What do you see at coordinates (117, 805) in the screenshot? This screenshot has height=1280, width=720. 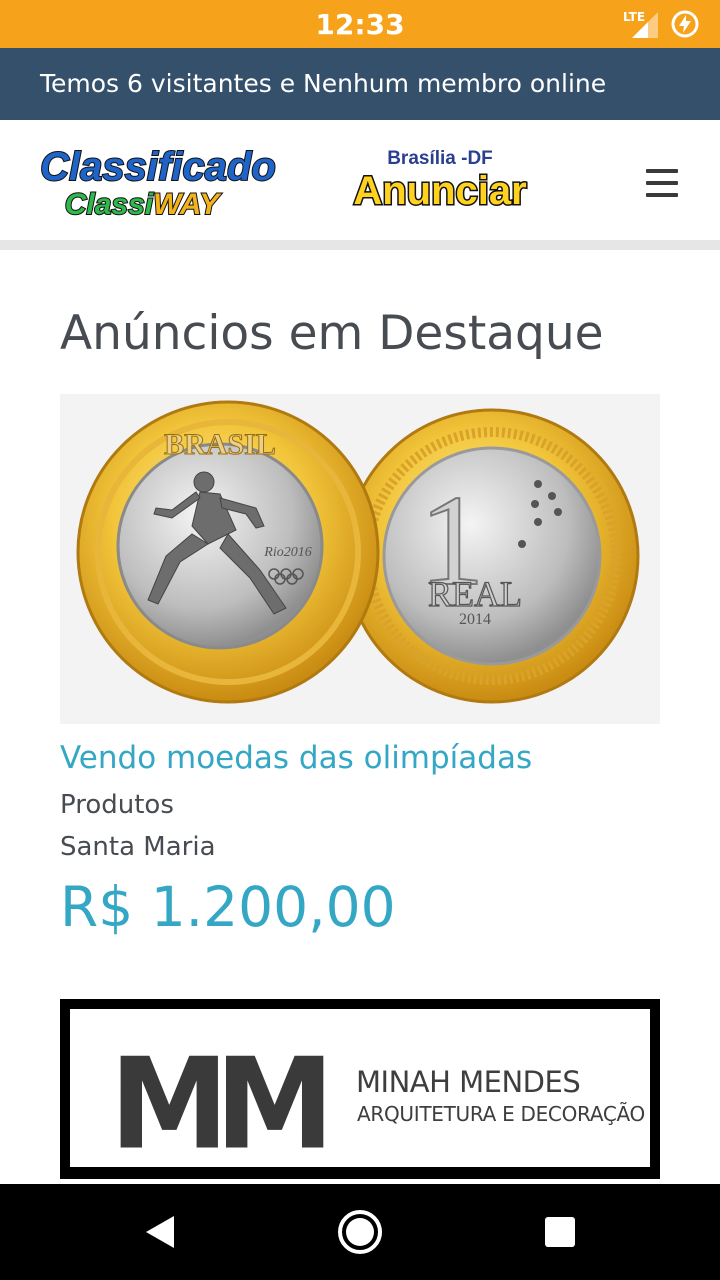 I see `ad-category: Produtos` at bounding box center [117, 805].